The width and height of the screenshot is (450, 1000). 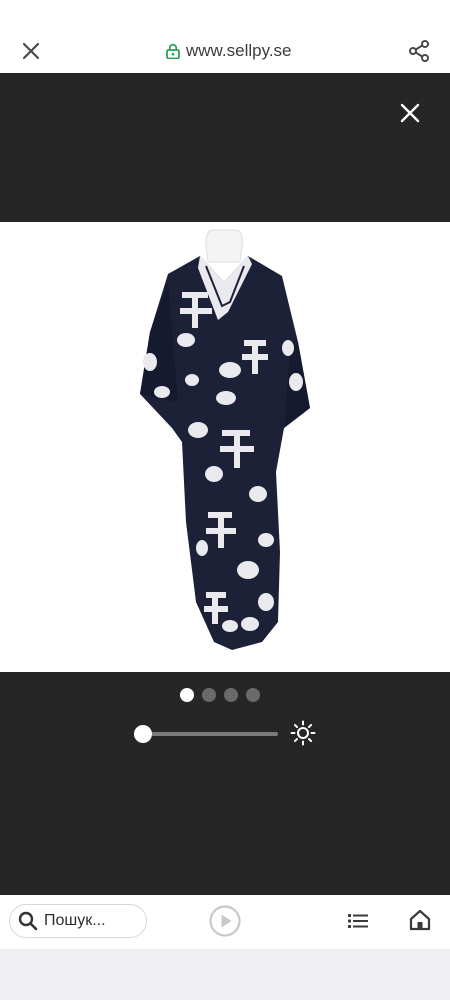 I want to click on slider-track, so click(x=210, y=734).